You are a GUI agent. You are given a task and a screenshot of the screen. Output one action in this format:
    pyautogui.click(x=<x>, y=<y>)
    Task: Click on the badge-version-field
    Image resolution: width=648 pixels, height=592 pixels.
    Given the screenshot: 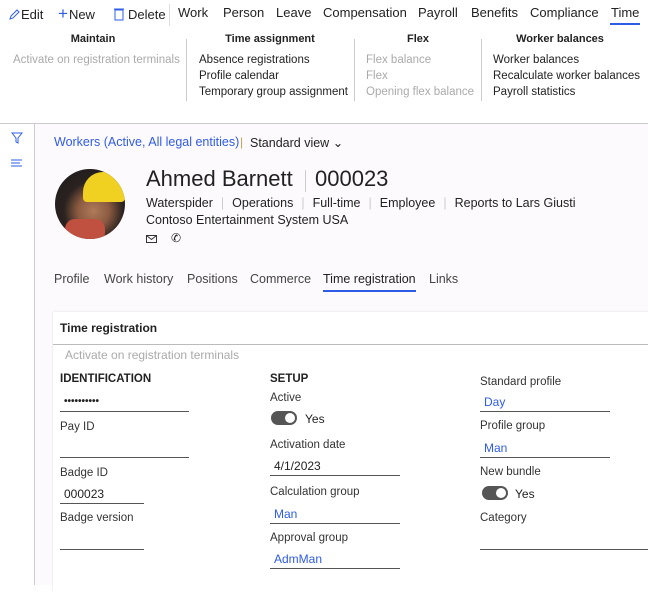 What is the action you would take?
    pyautogui.click(x=102, y=540)
    